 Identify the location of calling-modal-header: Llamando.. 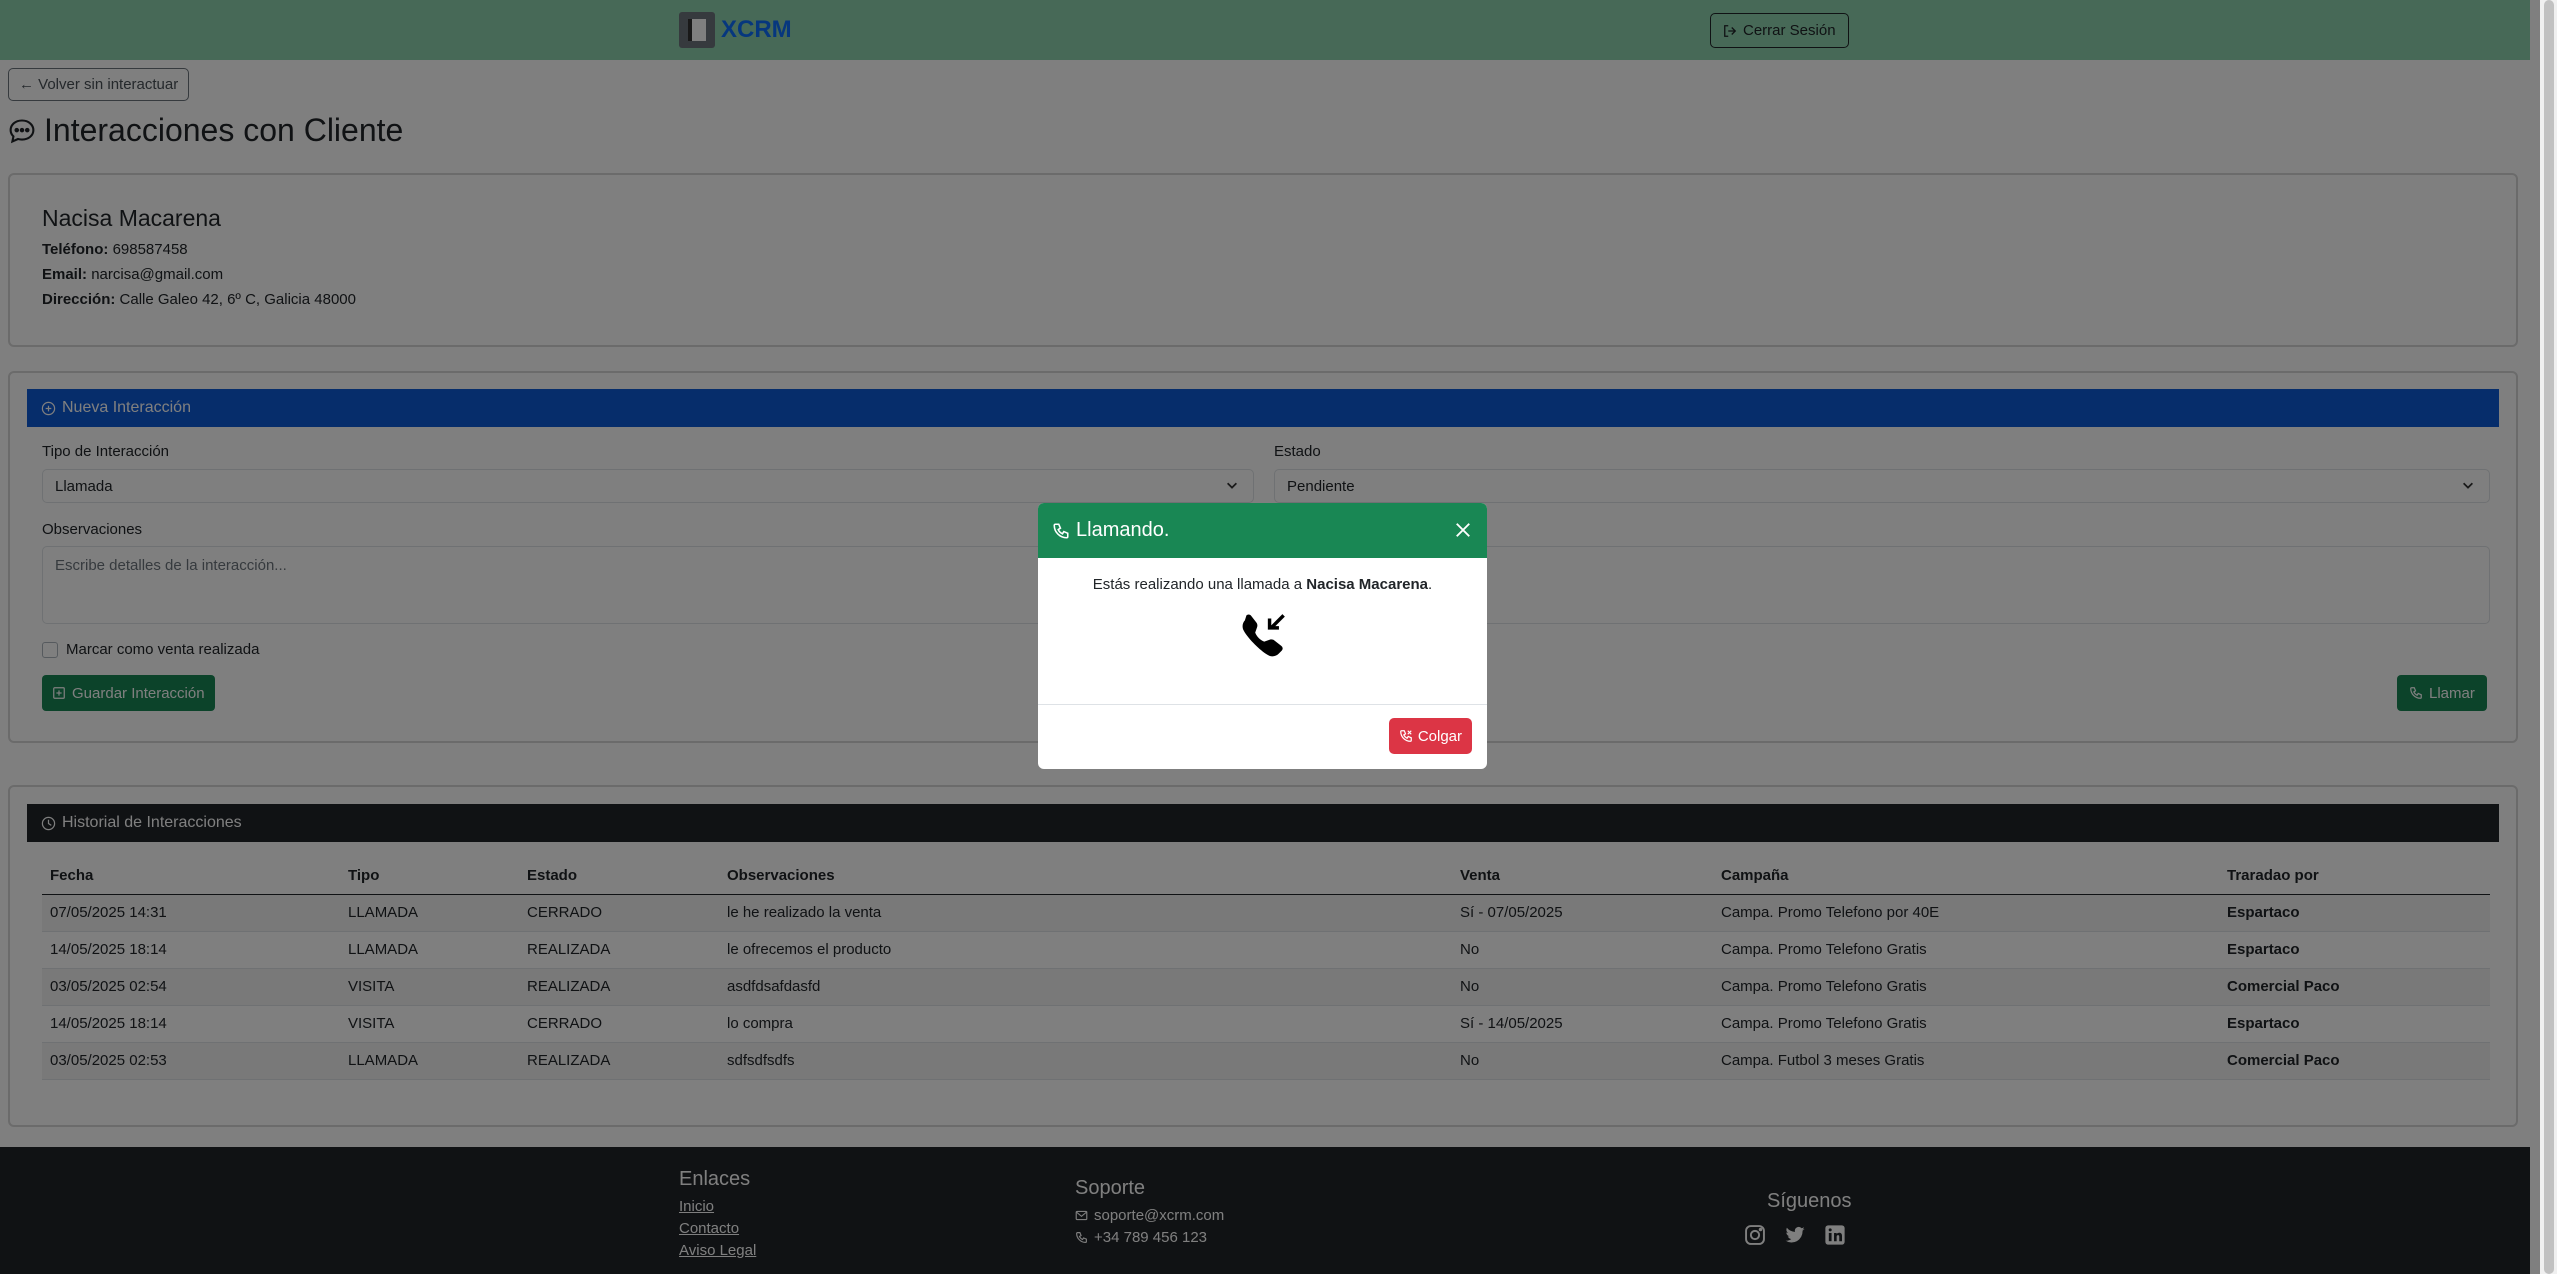
(1262, 530).